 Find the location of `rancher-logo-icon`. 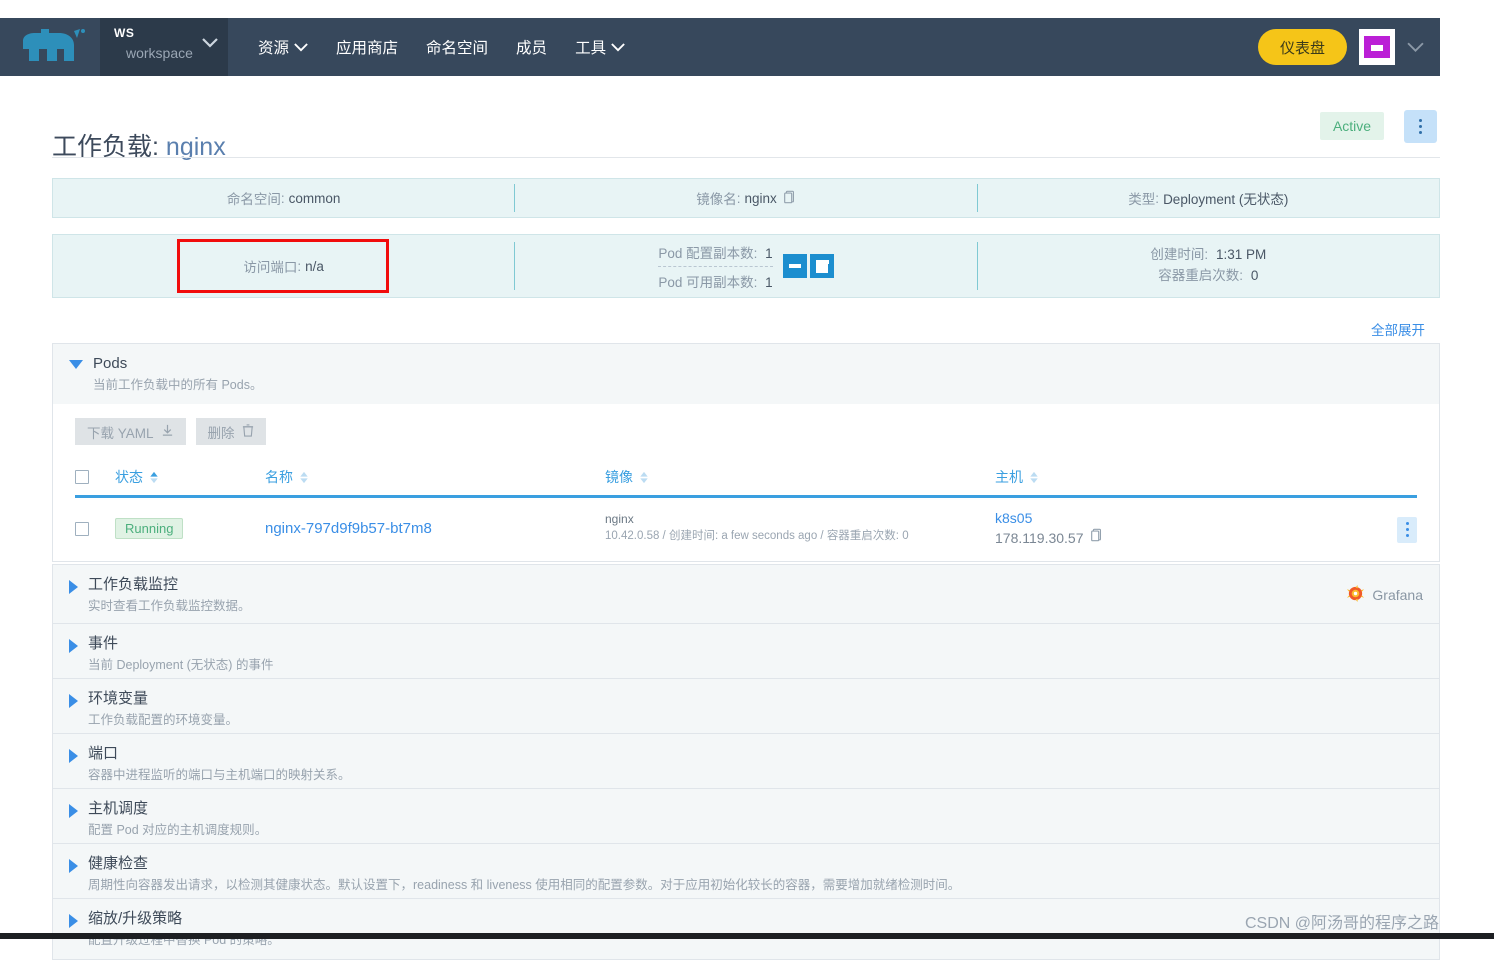

rancher-logo-icon is located at coordinates (54, 47).